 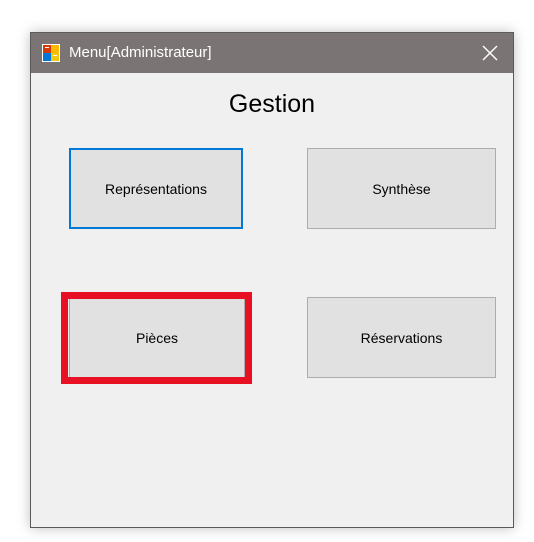 I want to click on close-button, so click(x=490, y=53).